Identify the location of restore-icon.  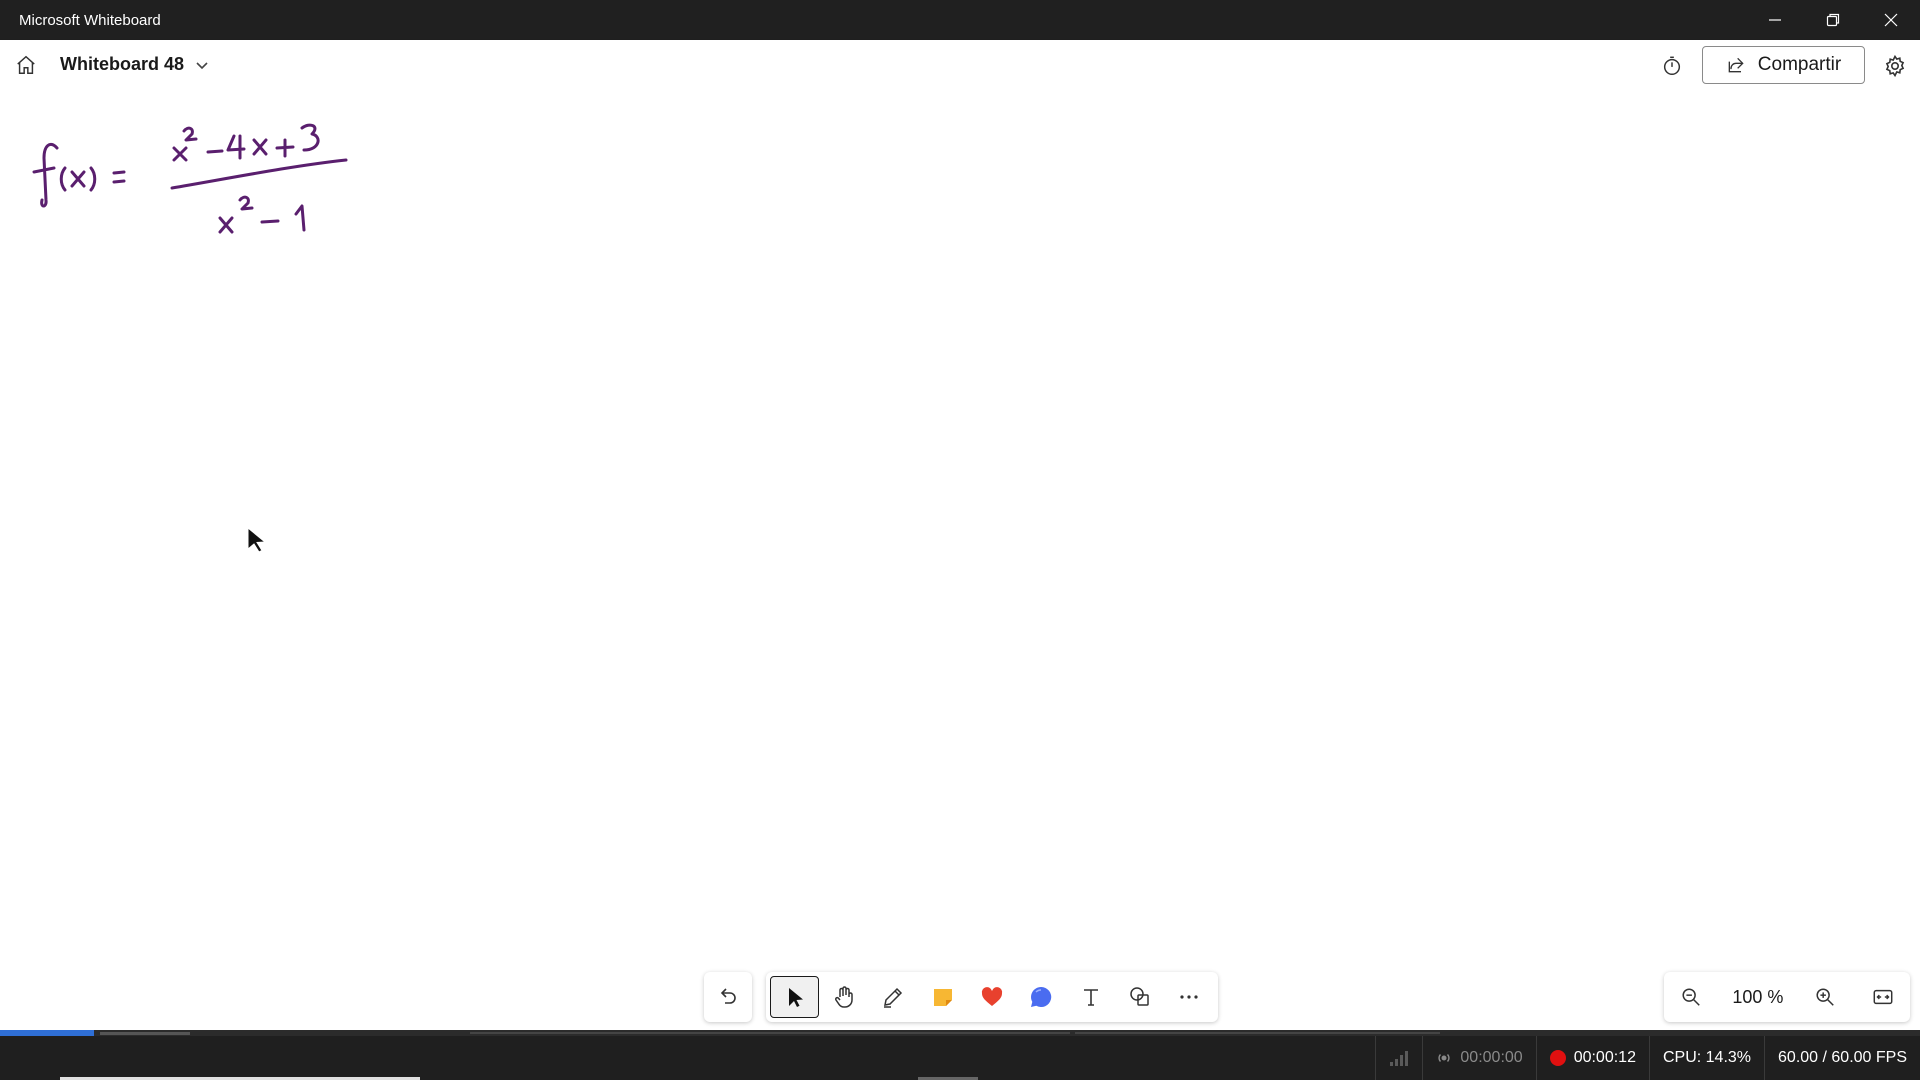
(1833, 20).